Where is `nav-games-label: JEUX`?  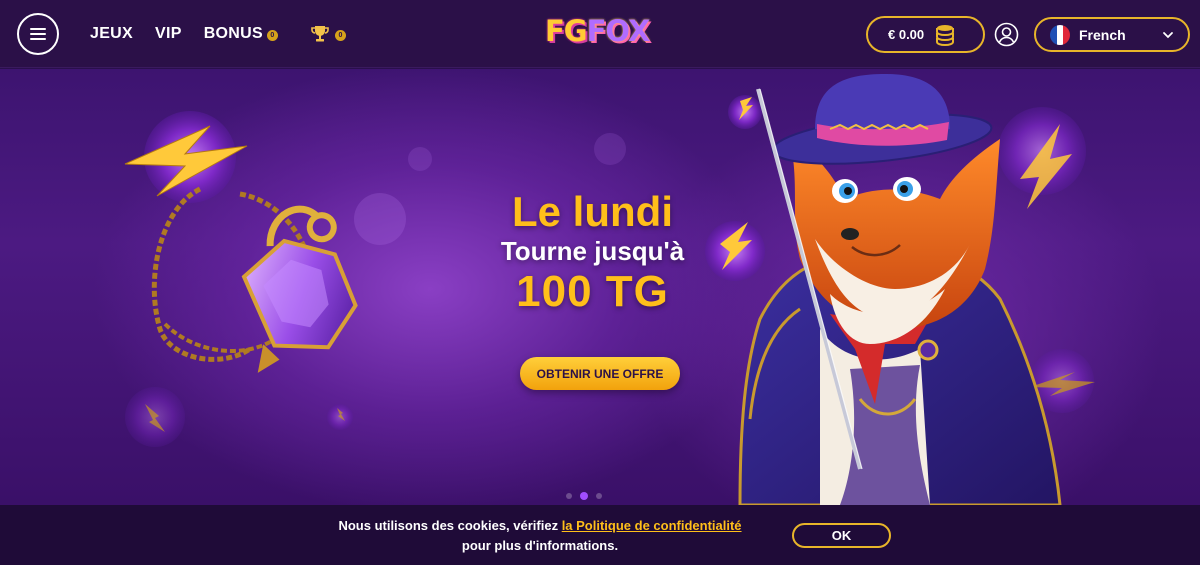 nav-games-label: JEUX is located at coordinates (111, 33).